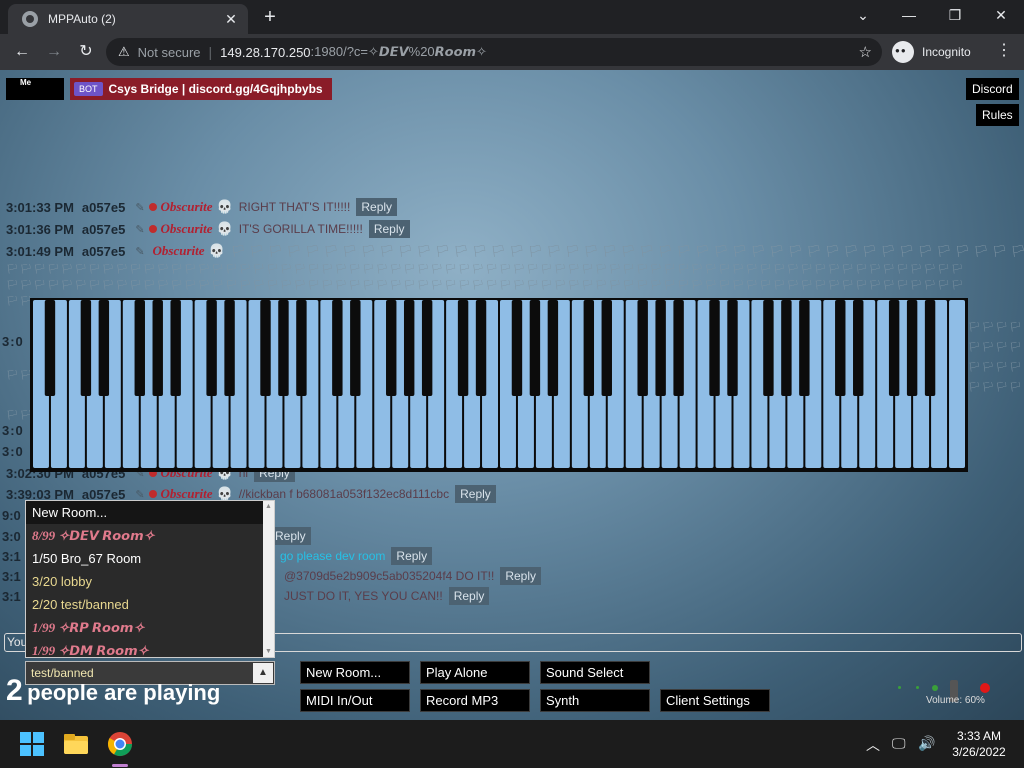  What do you see at coordinates (995, 347) in the screenshot?
I see `flag-spam-row: 🏳🏳🏳🏳` at bounding box center [995, 347].